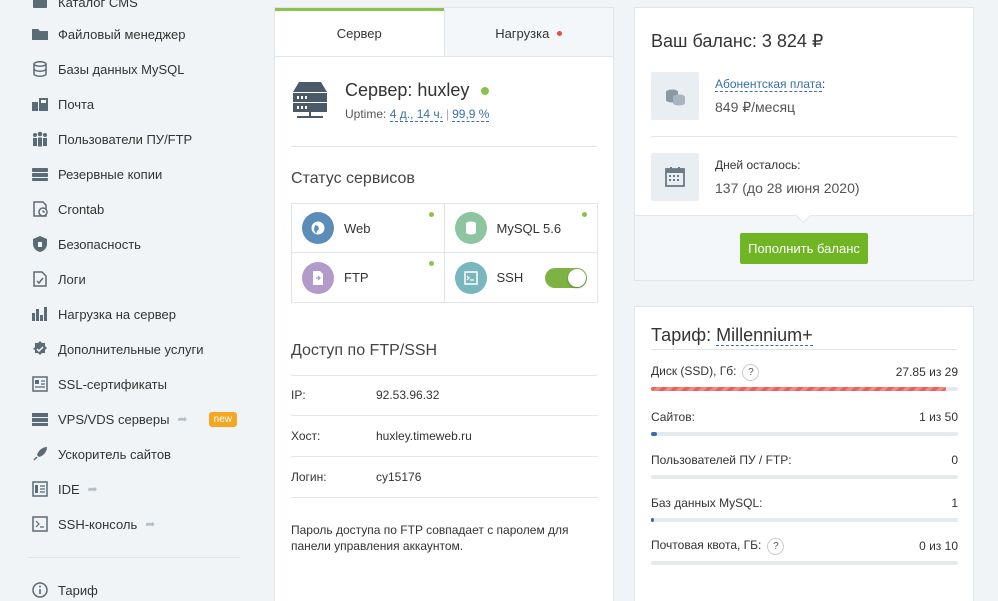 The image size is (998, 601). Describe the element at coordinates (787, 188) in the screenshot. I see `days-value: 137 (до 28 июня 2020)` at that location.